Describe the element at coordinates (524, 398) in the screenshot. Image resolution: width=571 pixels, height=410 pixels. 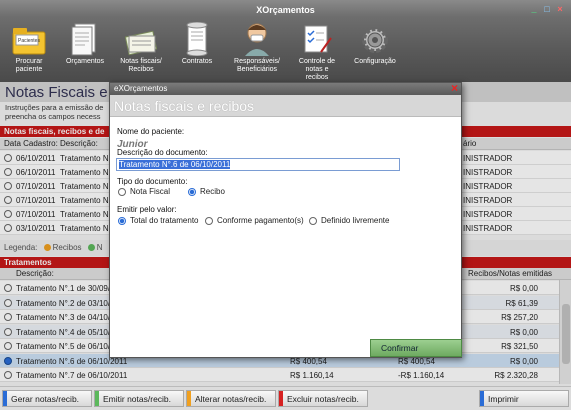
I see `imprimir-button: Imprimir` at that location.